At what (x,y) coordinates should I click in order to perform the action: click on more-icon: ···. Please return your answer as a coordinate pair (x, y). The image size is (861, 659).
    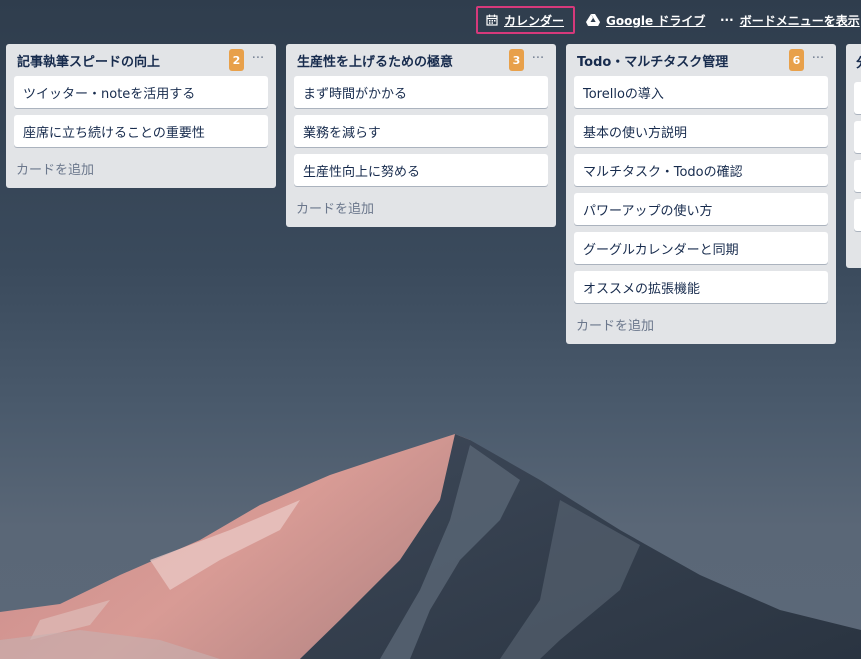
    Looking at the image, I should click on (727, 20).